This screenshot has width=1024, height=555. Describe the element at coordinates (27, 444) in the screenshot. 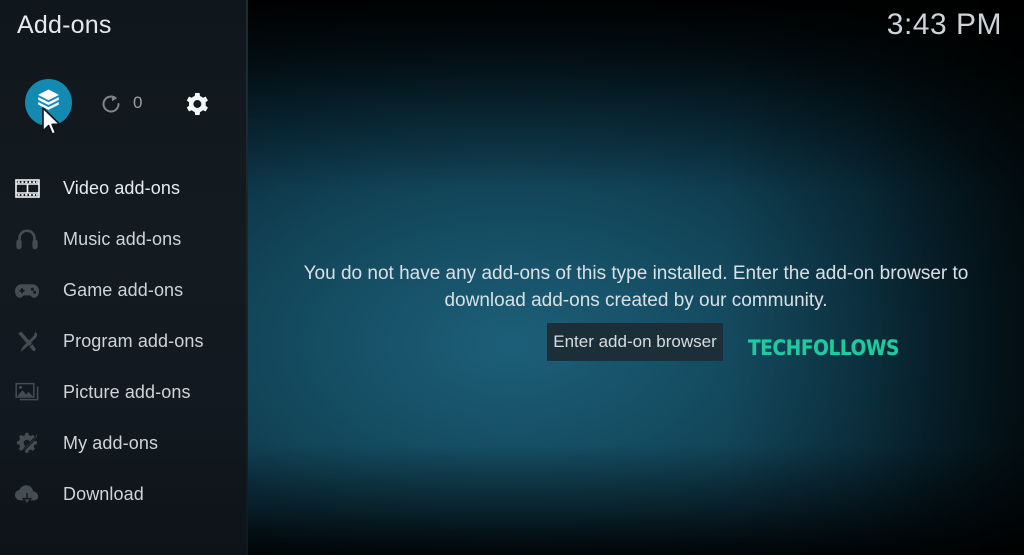

I see `gear-wrench-icon` at that location.